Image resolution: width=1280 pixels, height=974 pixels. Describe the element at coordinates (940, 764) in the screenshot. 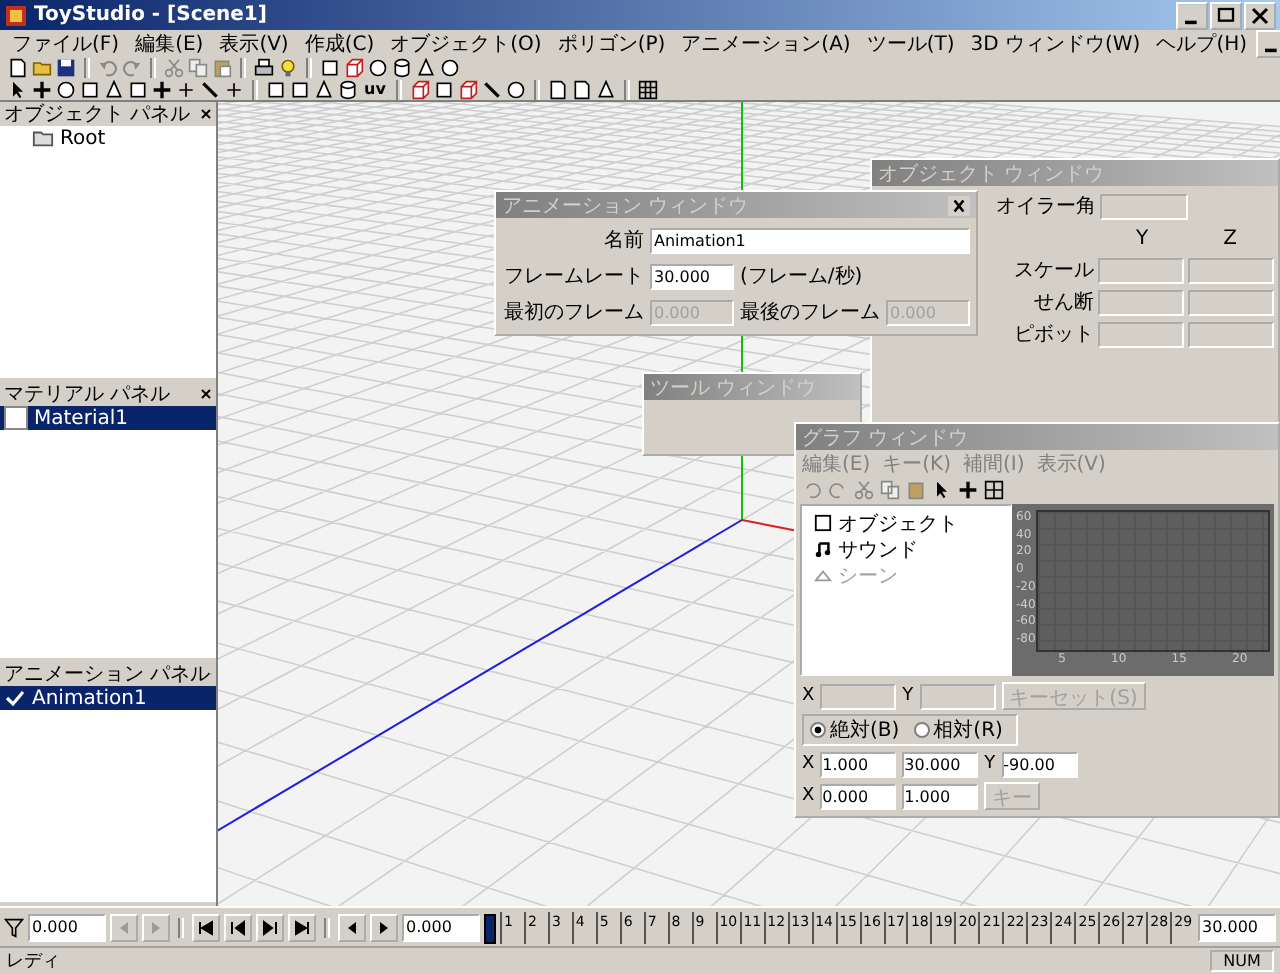

I see `input-field: 30.000` at that location.